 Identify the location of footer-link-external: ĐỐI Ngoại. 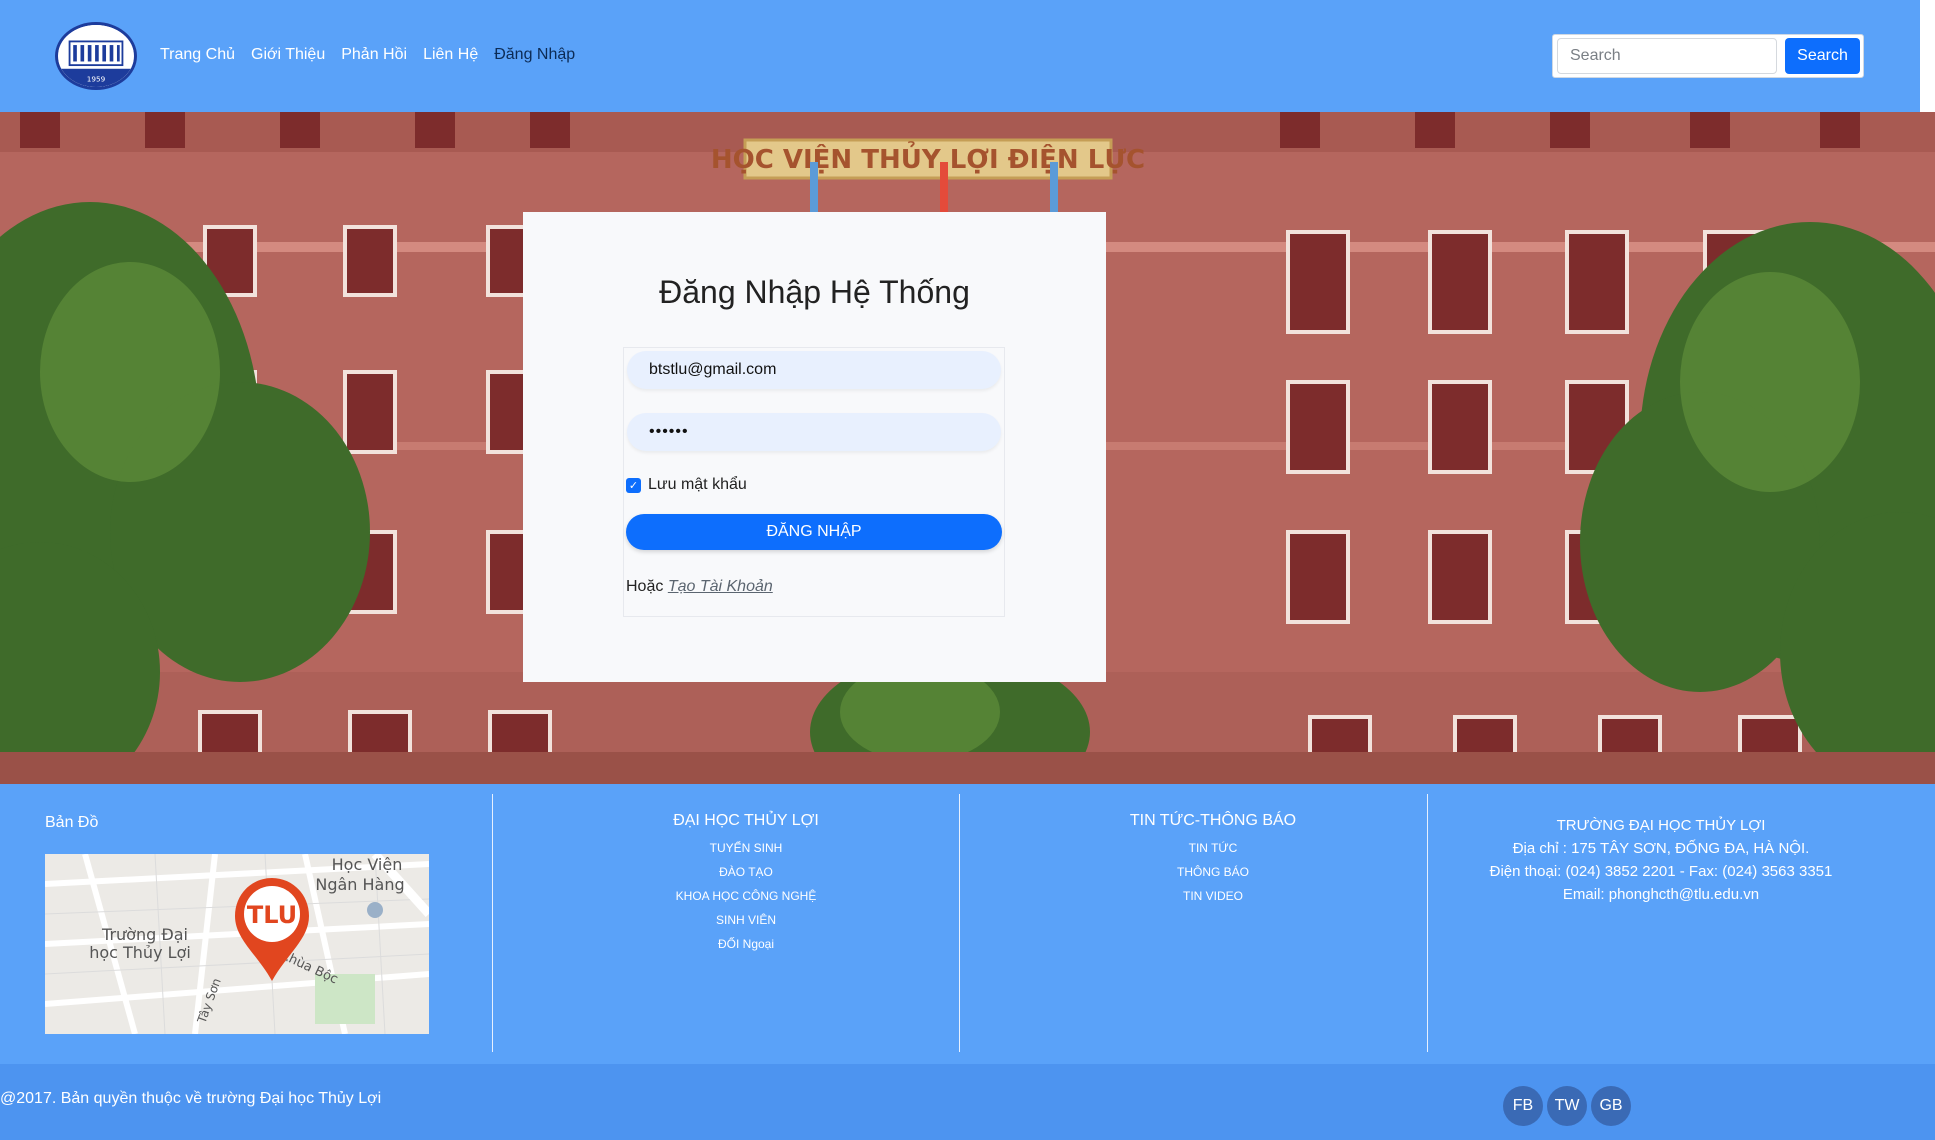
(746, 944).